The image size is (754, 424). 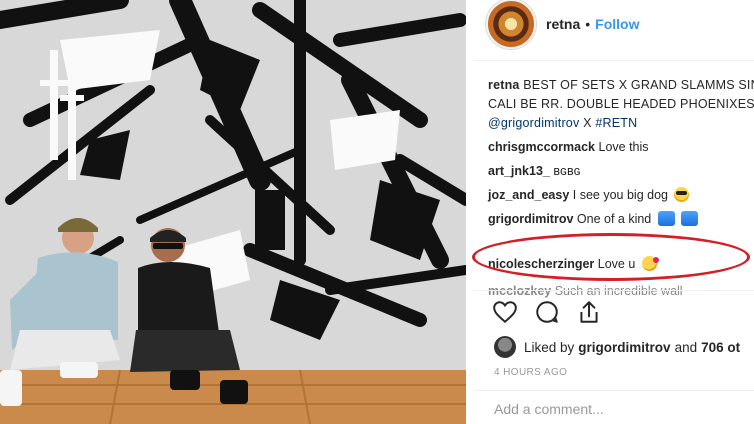 I want to click on comment-username: joz_and_easy, so click(x=528, y=195).